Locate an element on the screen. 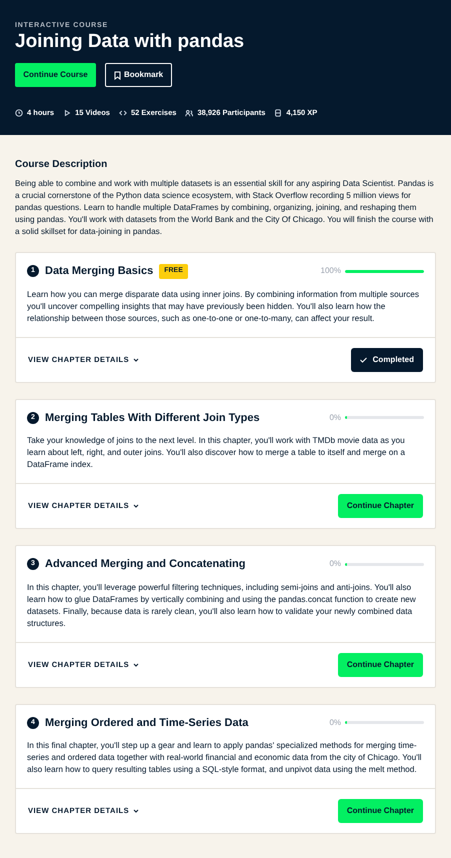  chapter-title: Advanced Merging and Concatenating is located at coordinates (145, 564).